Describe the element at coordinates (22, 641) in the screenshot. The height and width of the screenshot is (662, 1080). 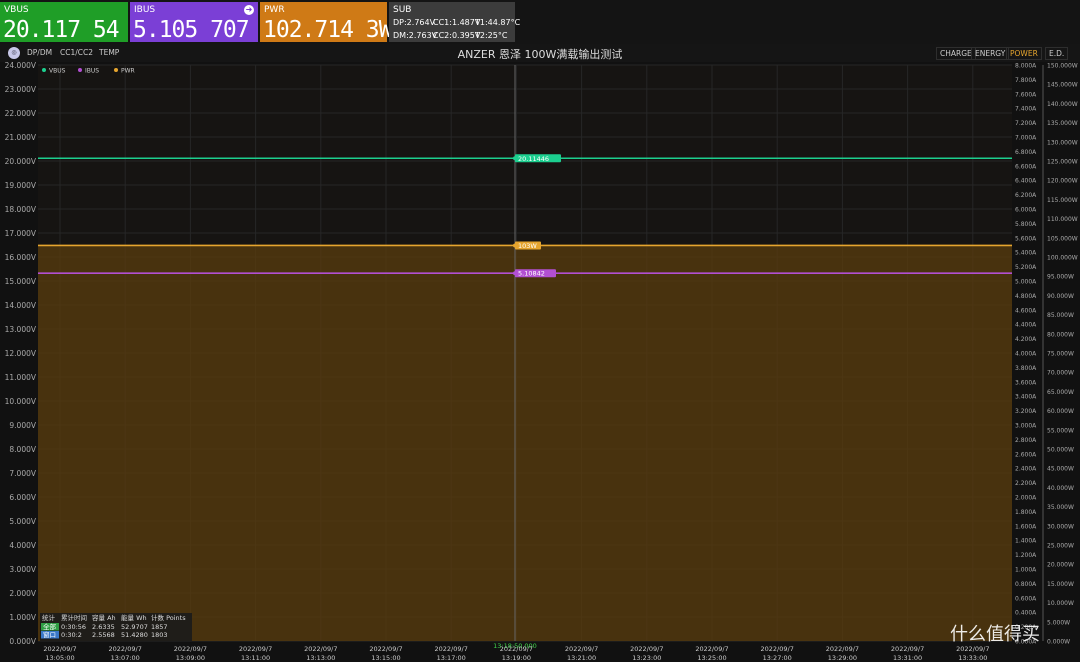
I see `y-tick-label-v: 0.000V` at that location.